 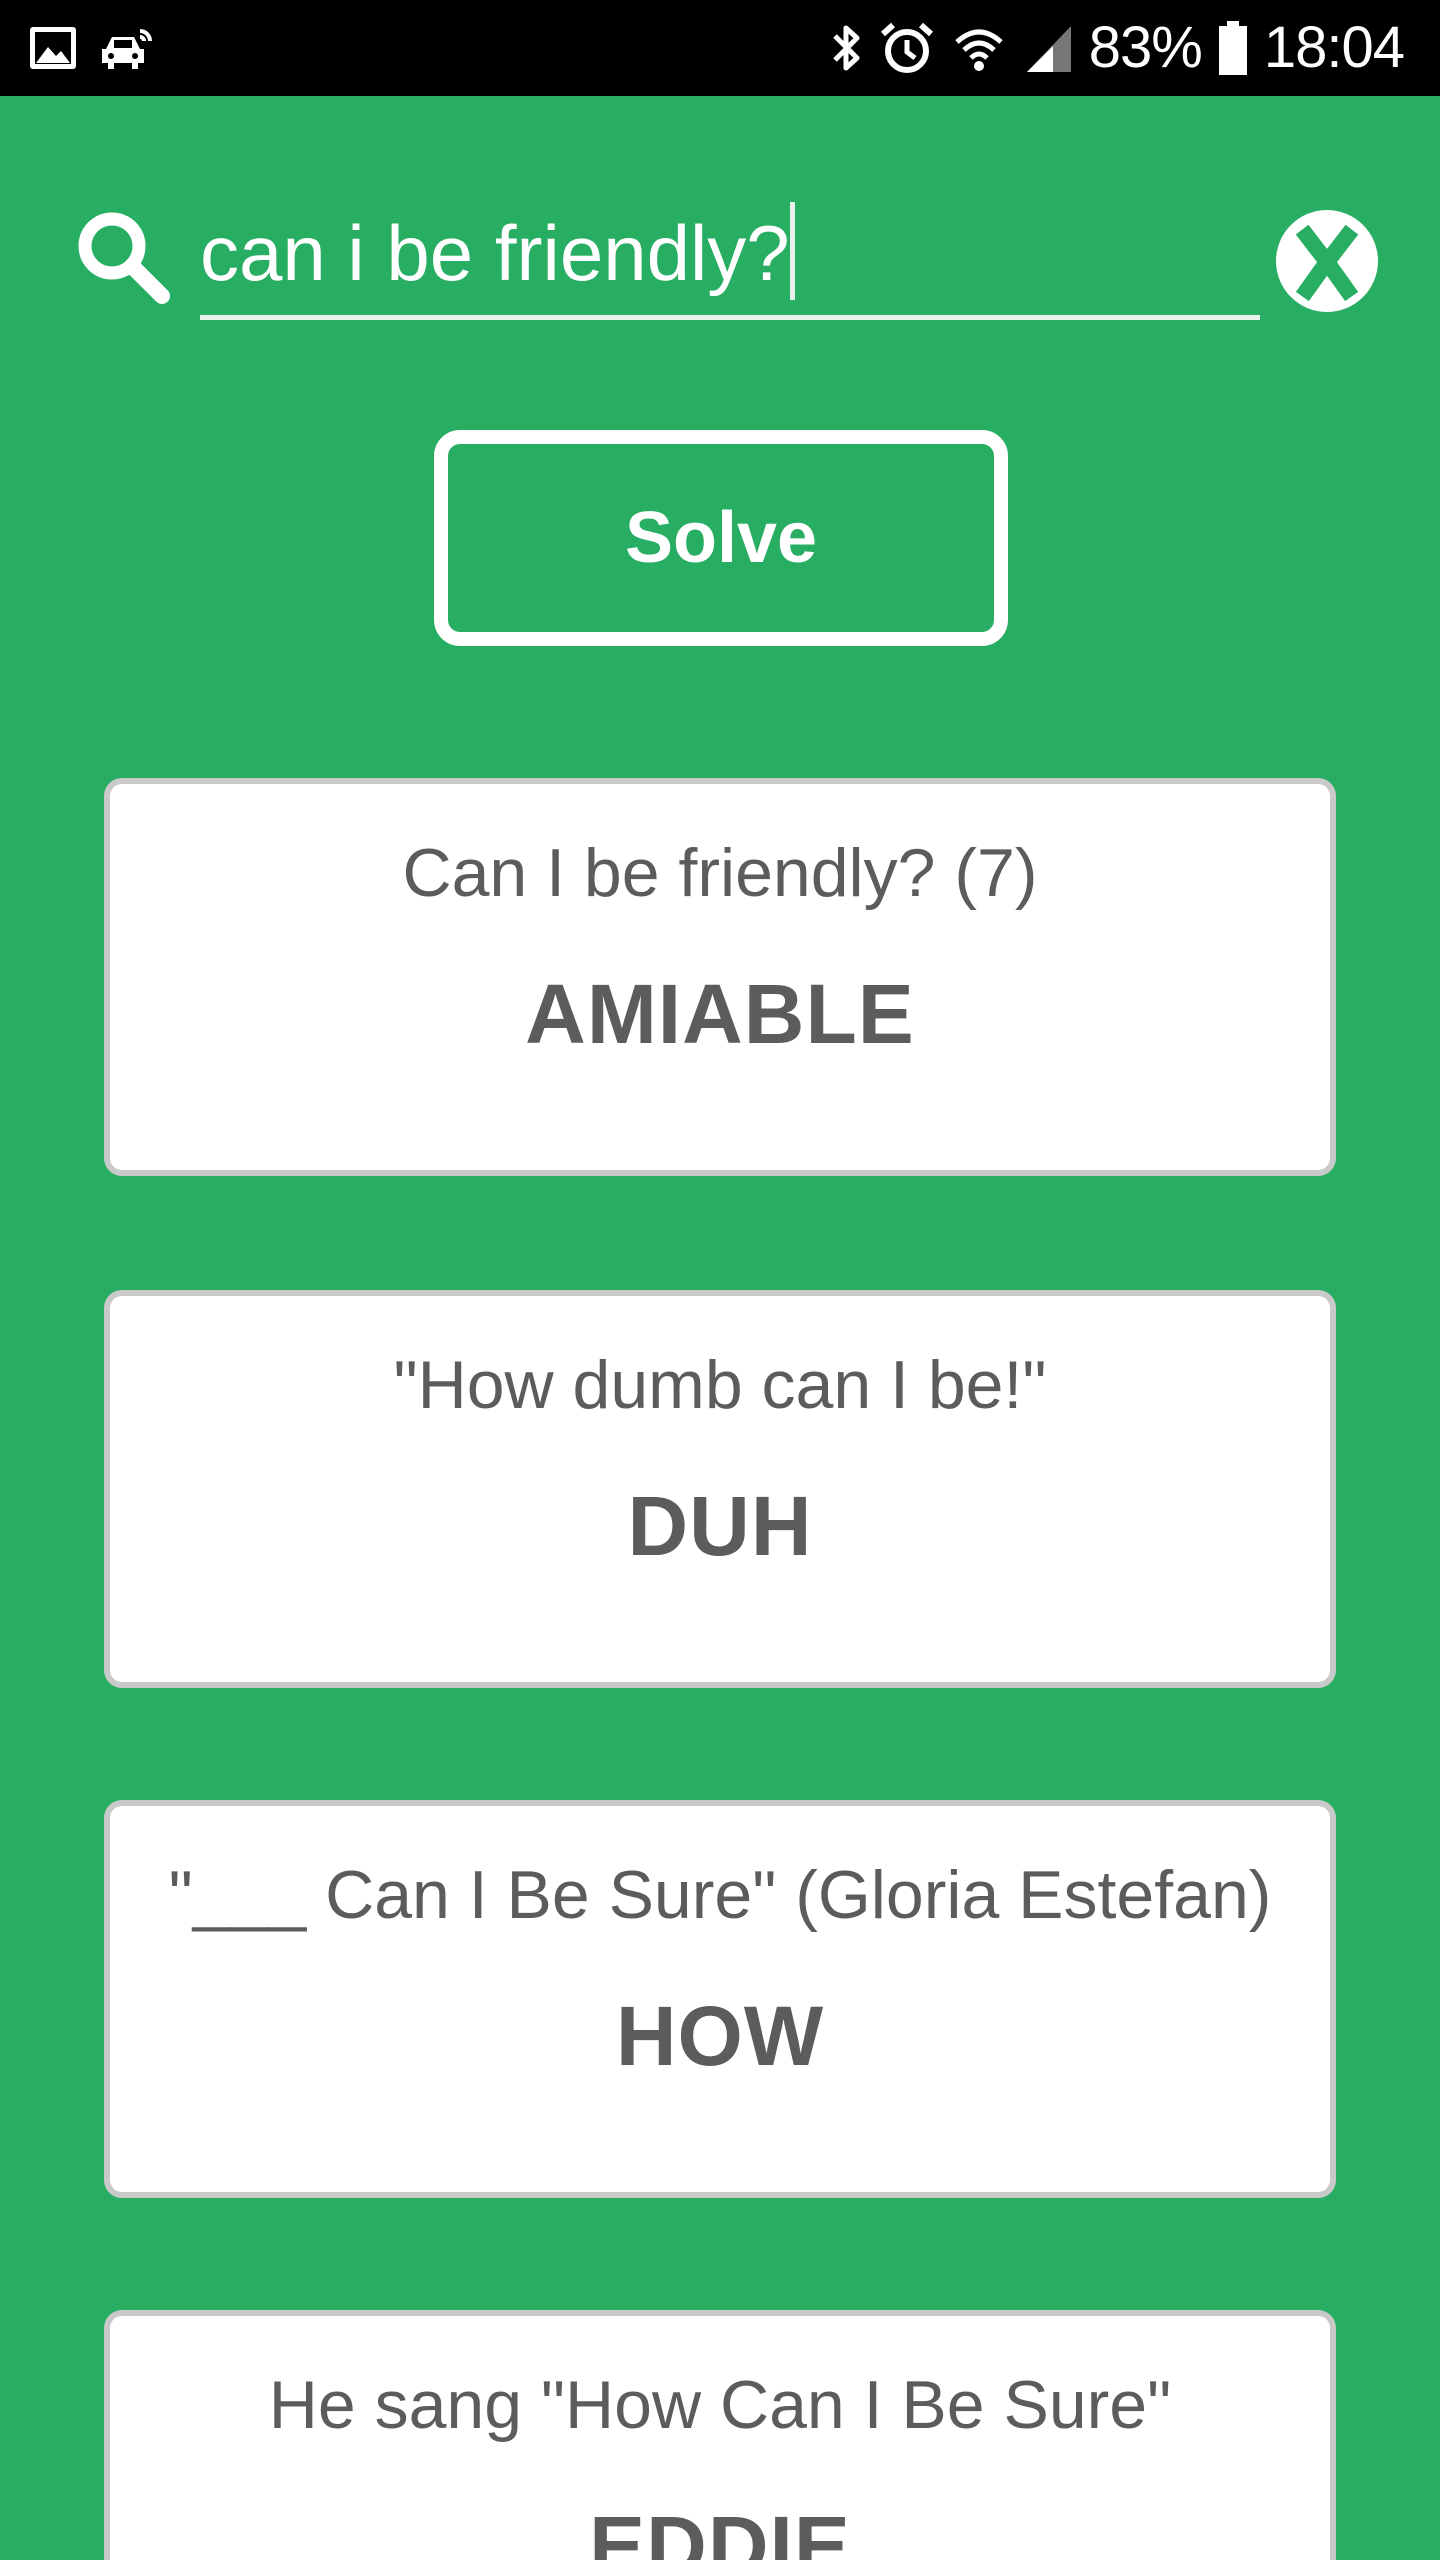 I want to click on result-clue: "___ Can I Be Sure" (Gloria Estefan), so click(x=720, y=1895).